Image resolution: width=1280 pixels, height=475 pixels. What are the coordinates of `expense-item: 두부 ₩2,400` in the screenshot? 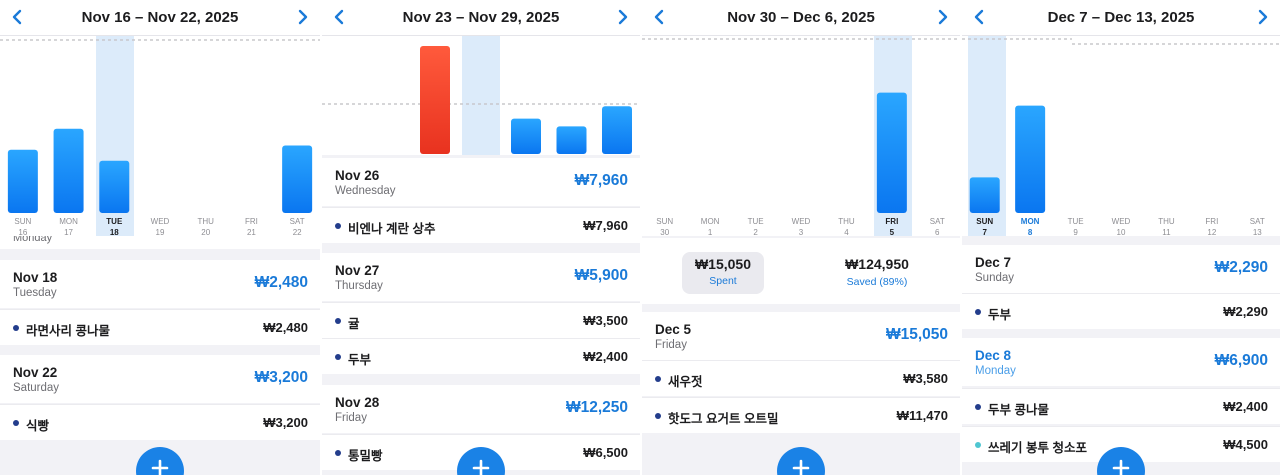 It's located at (481, 356).